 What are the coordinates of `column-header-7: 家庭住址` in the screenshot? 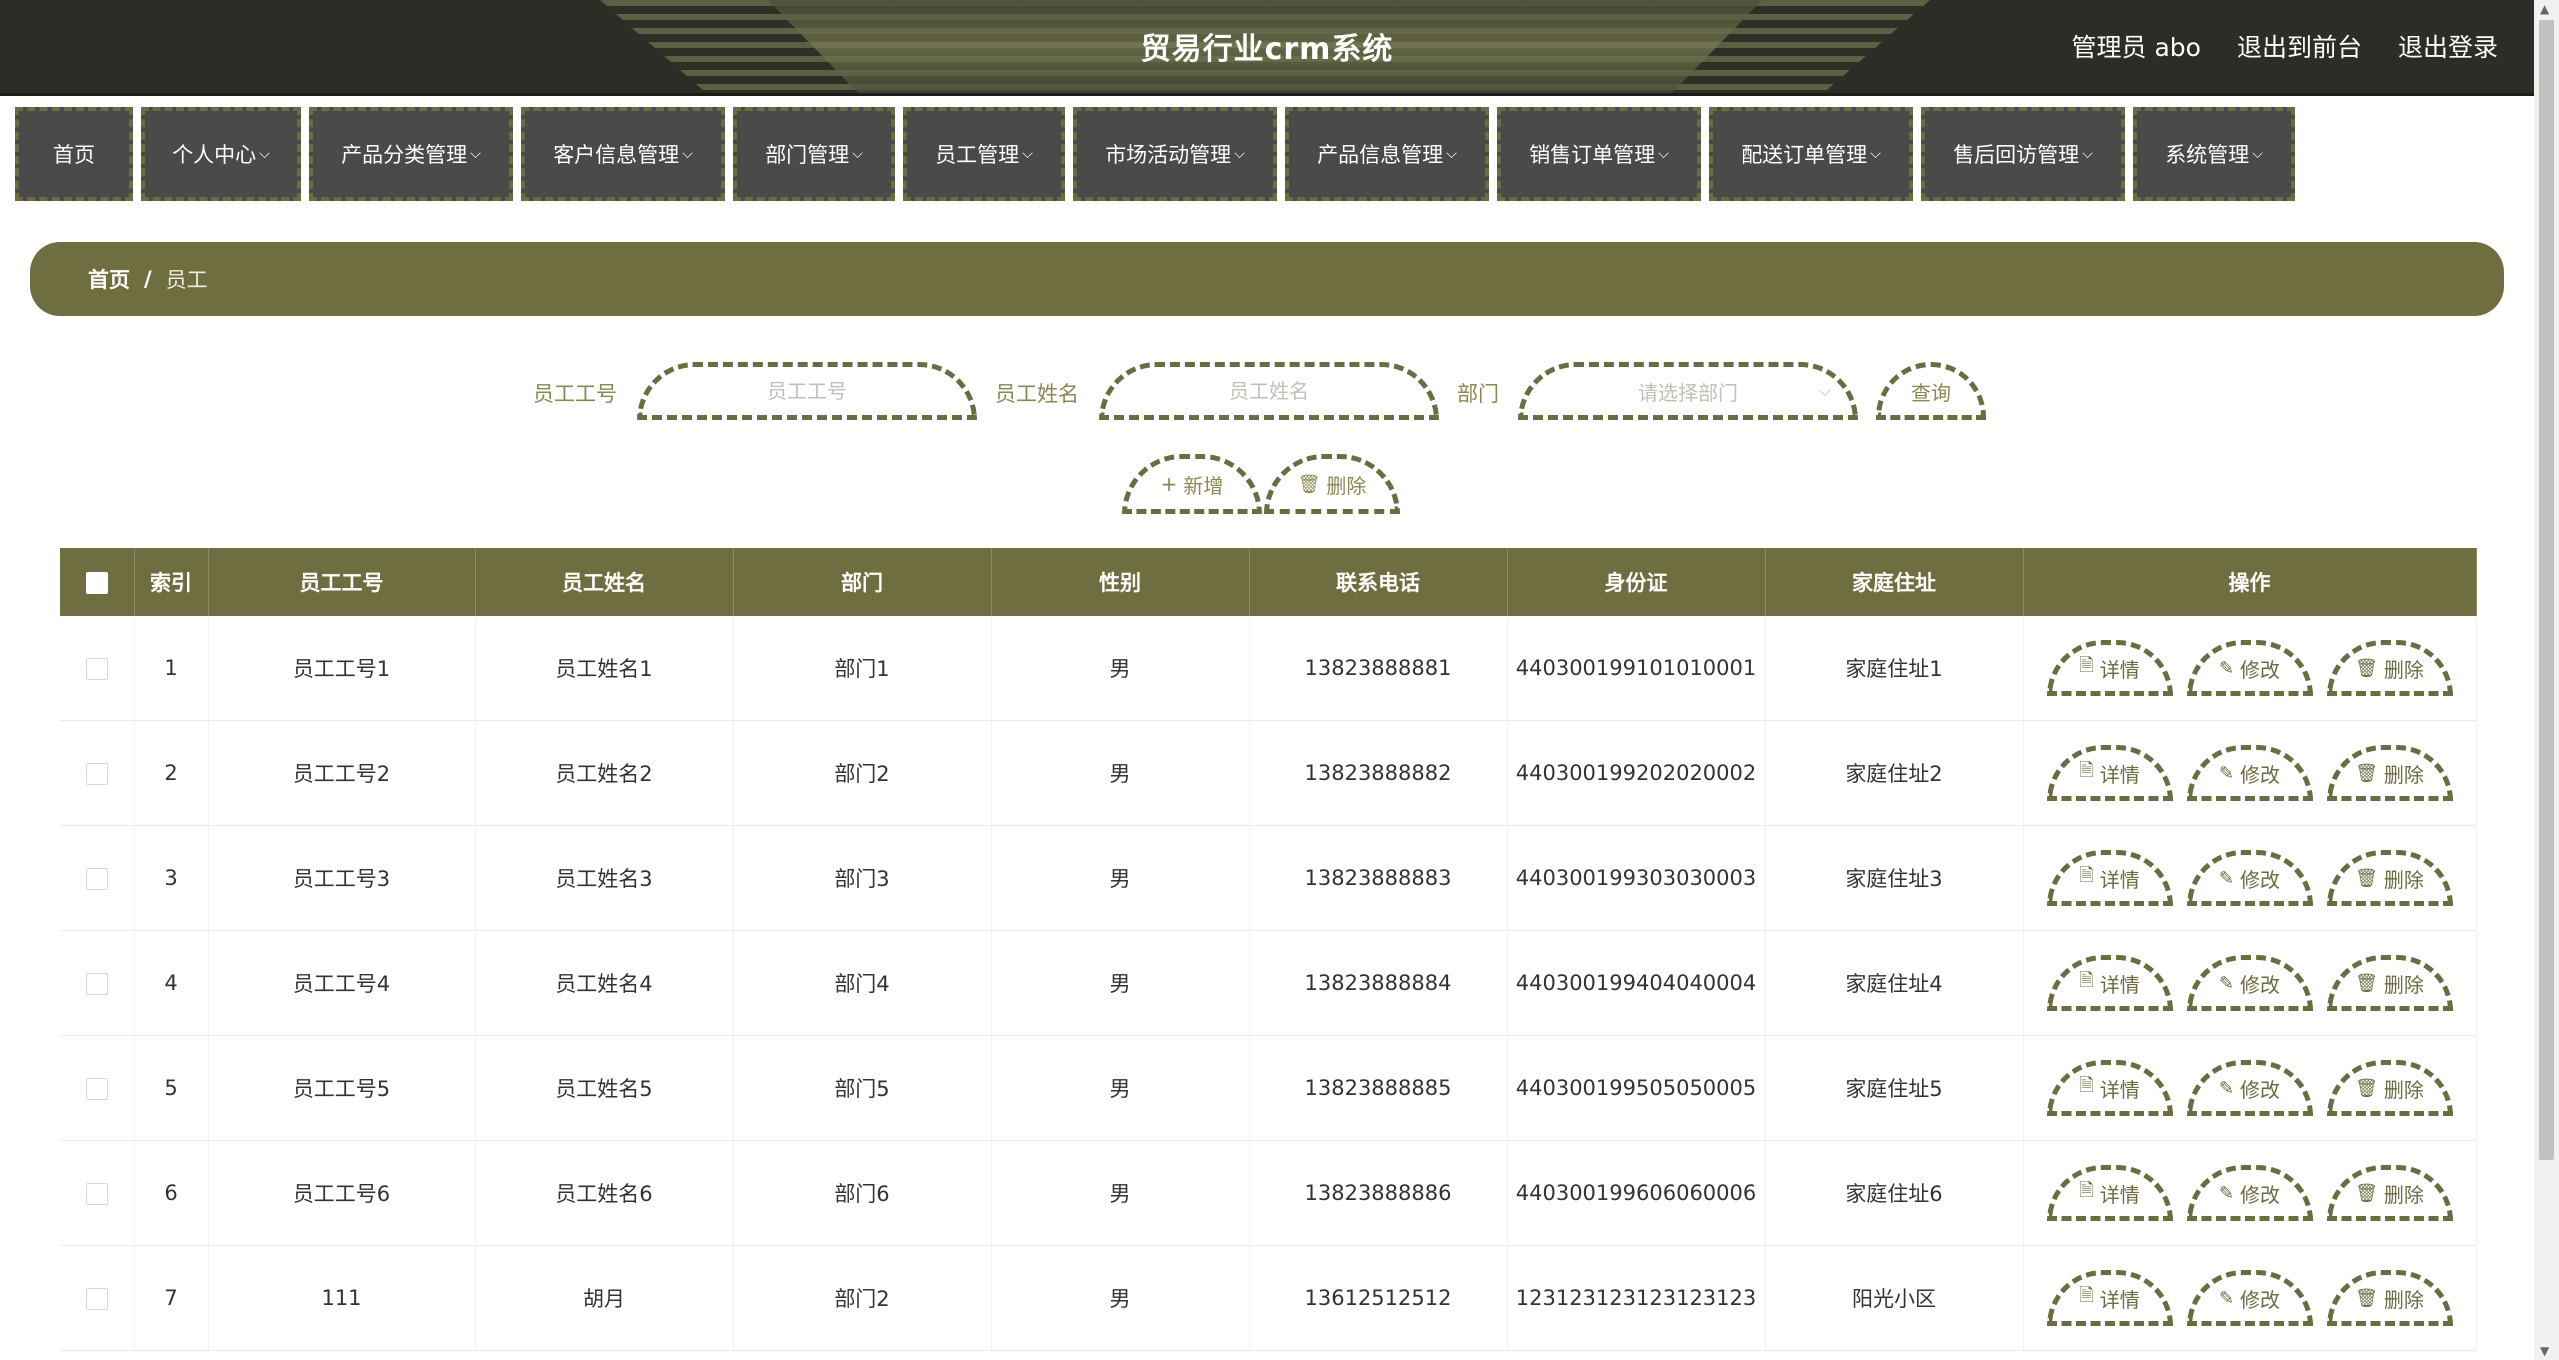 It's located at (1894, 582).